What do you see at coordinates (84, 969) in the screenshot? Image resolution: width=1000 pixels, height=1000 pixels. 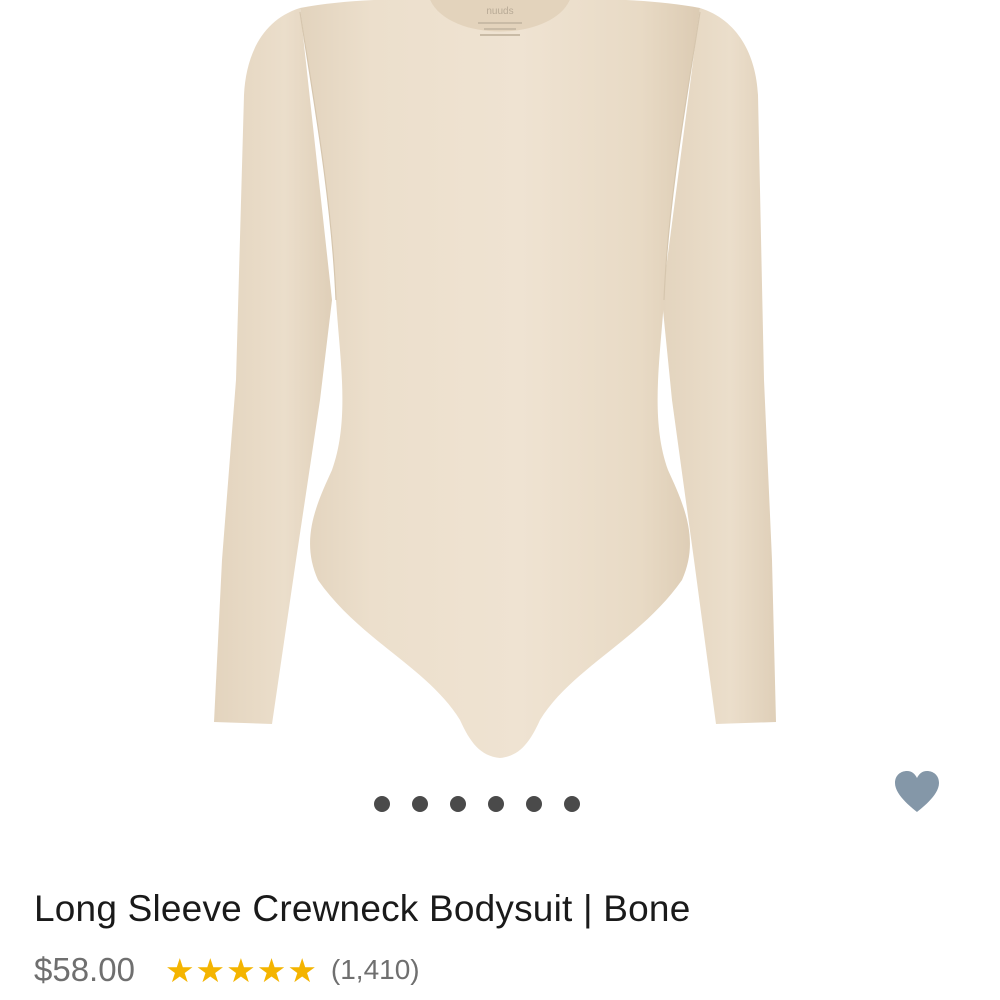 I see `product-price: $58.00` at bounding box center [84, 969].